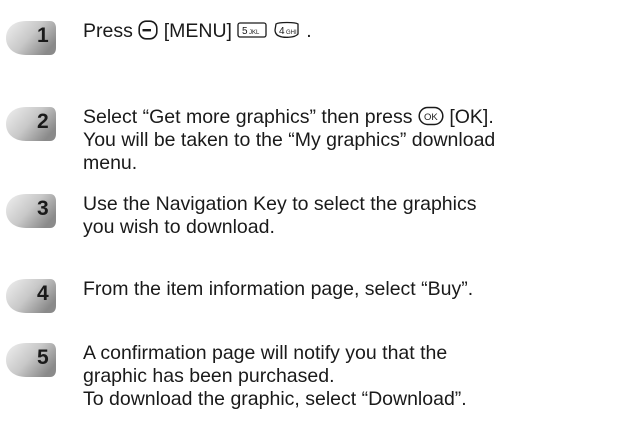 This screenshot has width=617, height=439. Describe the element at coordinates (31, 211) in the screenshot. I see `step-badge: 3` at that location.